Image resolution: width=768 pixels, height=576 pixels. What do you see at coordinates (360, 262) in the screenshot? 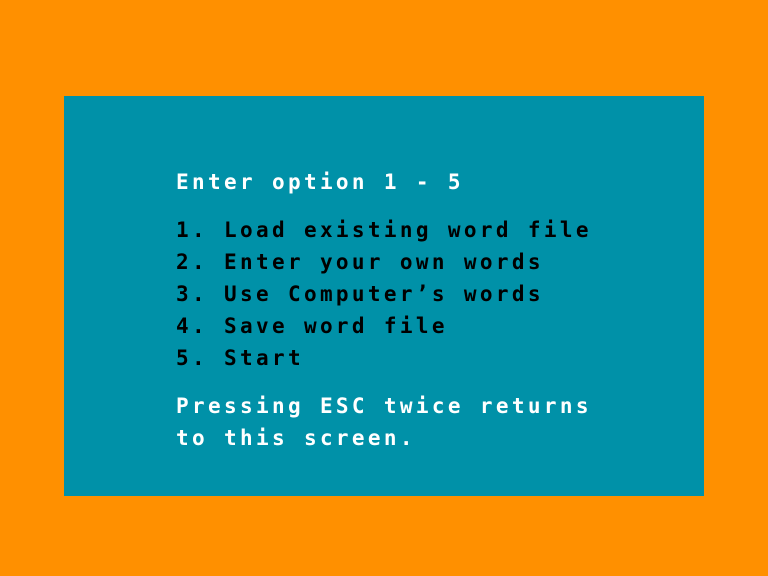
I see `menu-option-2-enter-your-own-words: 2. Enter your own words` at bounding box center [360, 262].